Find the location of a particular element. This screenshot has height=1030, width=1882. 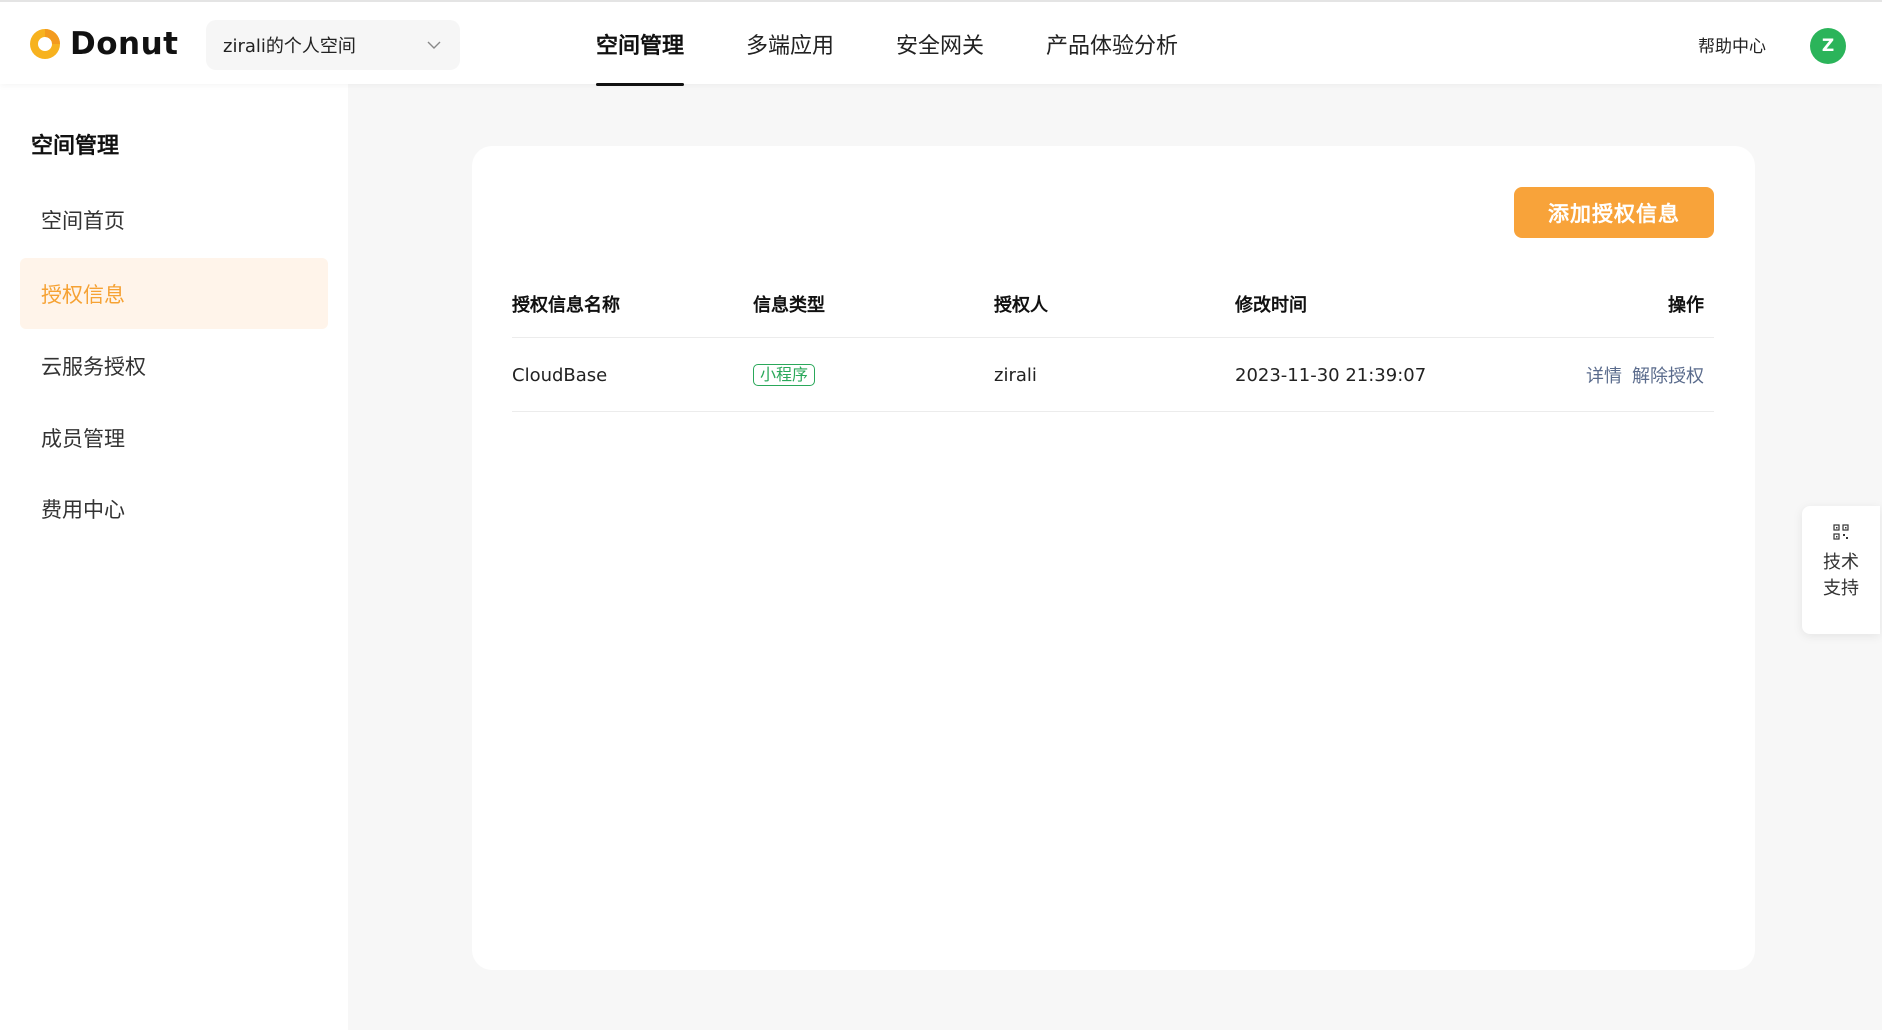

add-authorization-button: 添加授权信息 is located at coordinates (1614, 212).